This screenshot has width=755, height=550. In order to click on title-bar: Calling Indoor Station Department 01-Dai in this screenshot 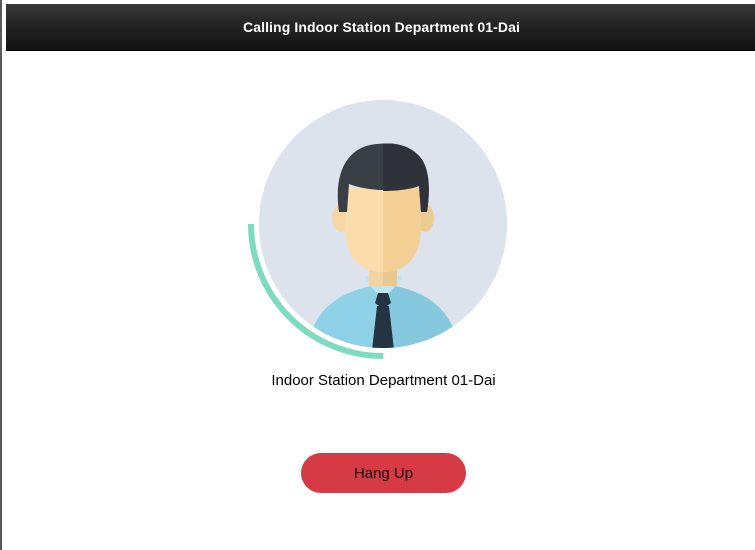, I will do `click(380, 27)`.